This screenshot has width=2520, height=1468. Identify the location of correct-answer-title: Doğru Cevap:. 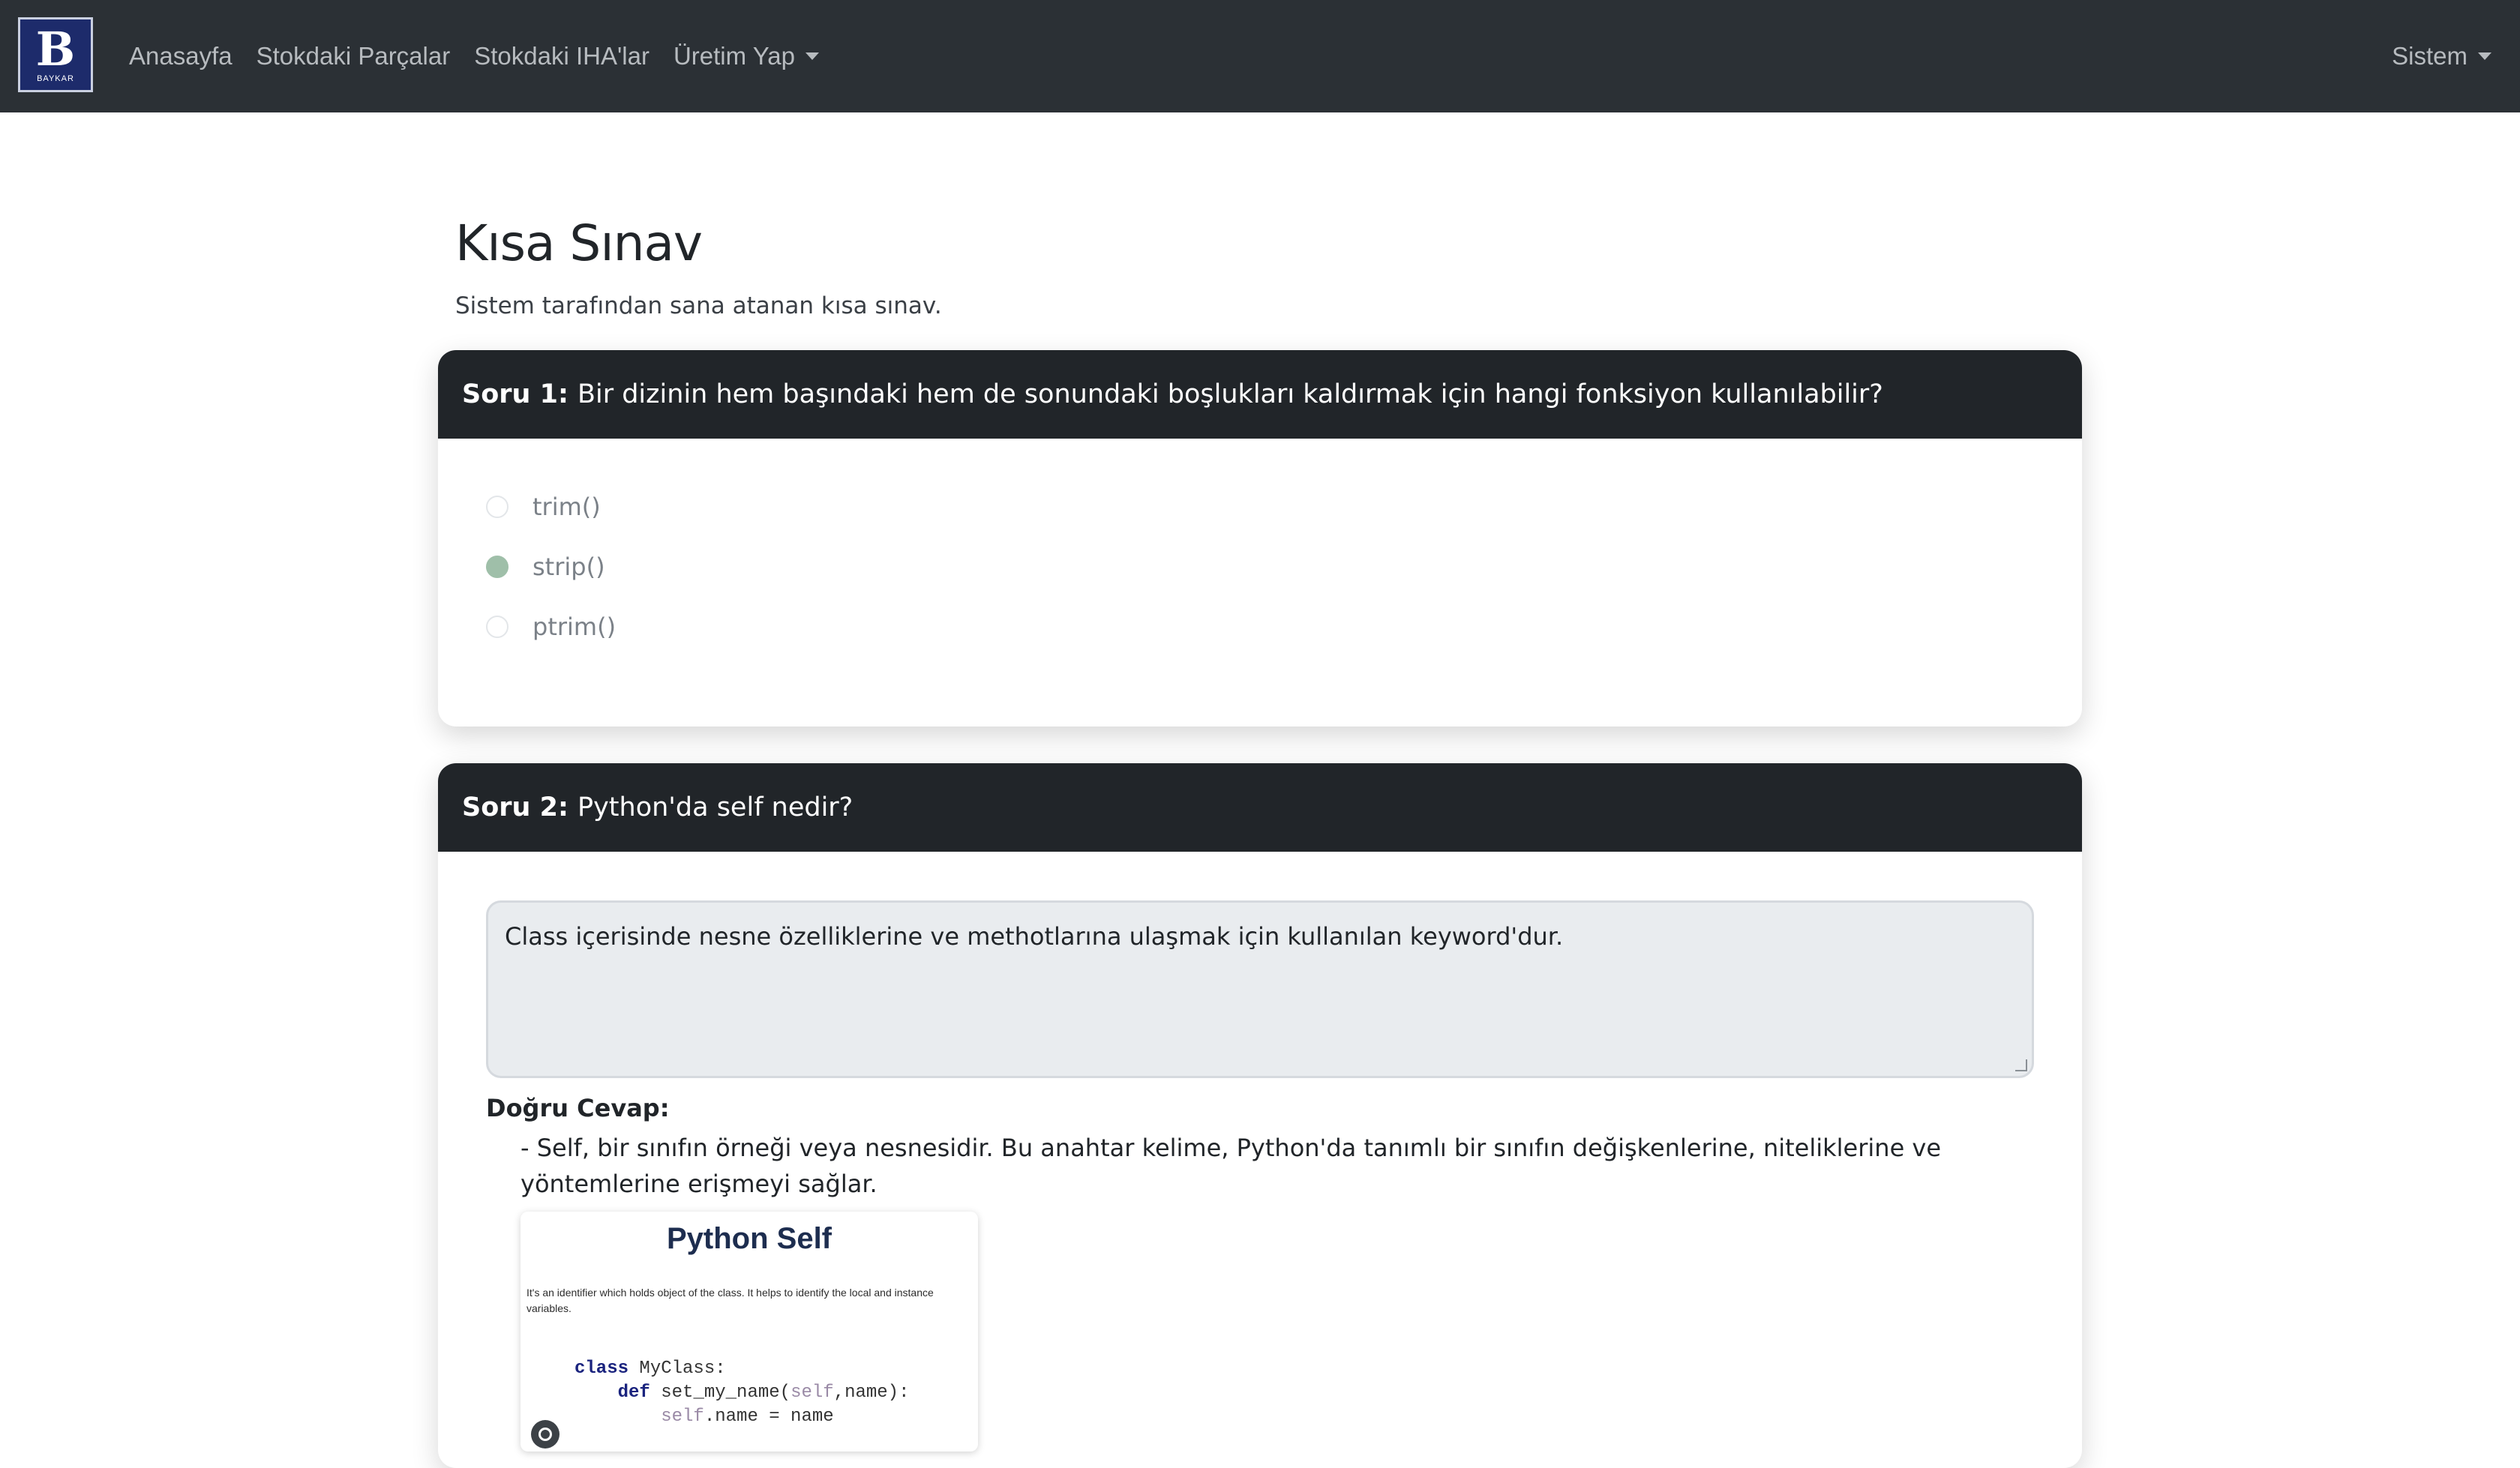
(578, 1108).